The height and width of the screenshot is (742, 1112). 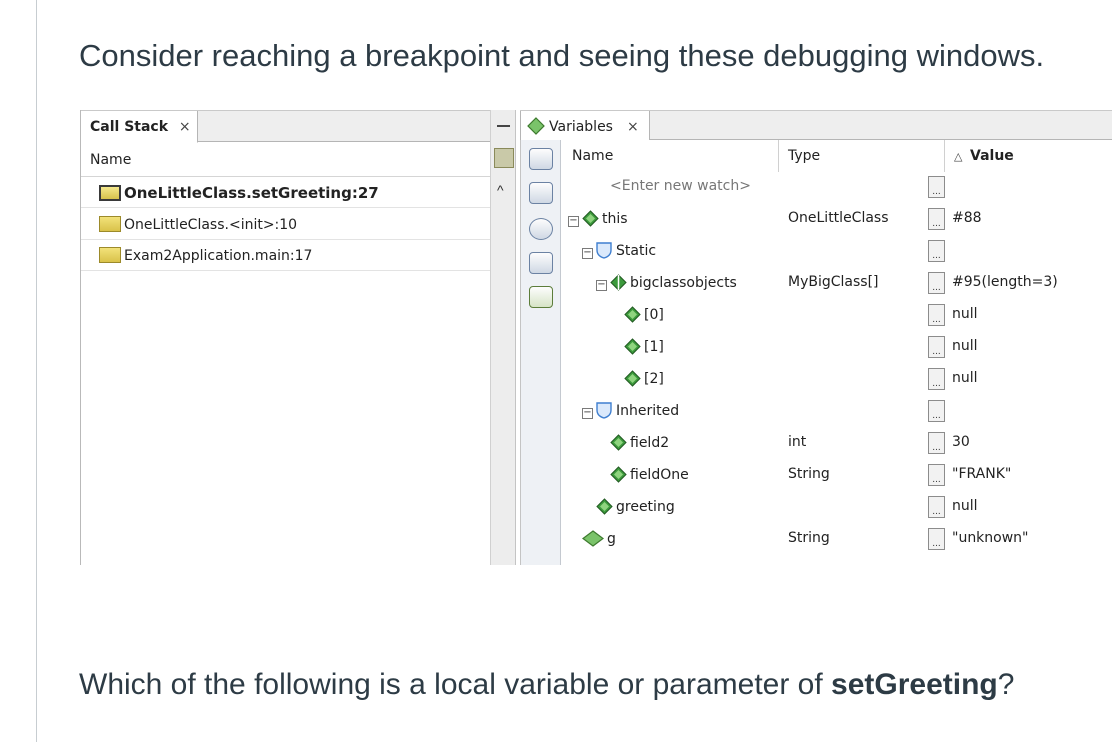 What do you see at coordinates (541, 159) in the screenshot?
I see `new-watch-icon` at bounding box center [541, 159].